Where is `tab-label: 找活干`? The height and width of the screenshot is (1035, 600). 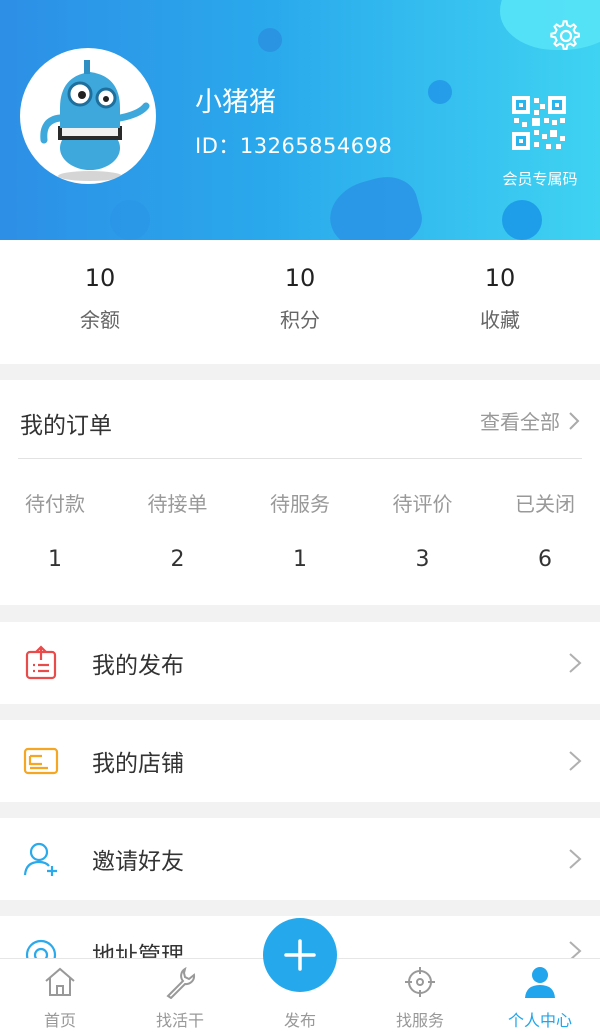 tab-label: 找活干 is located at coordinates (179, 1020).